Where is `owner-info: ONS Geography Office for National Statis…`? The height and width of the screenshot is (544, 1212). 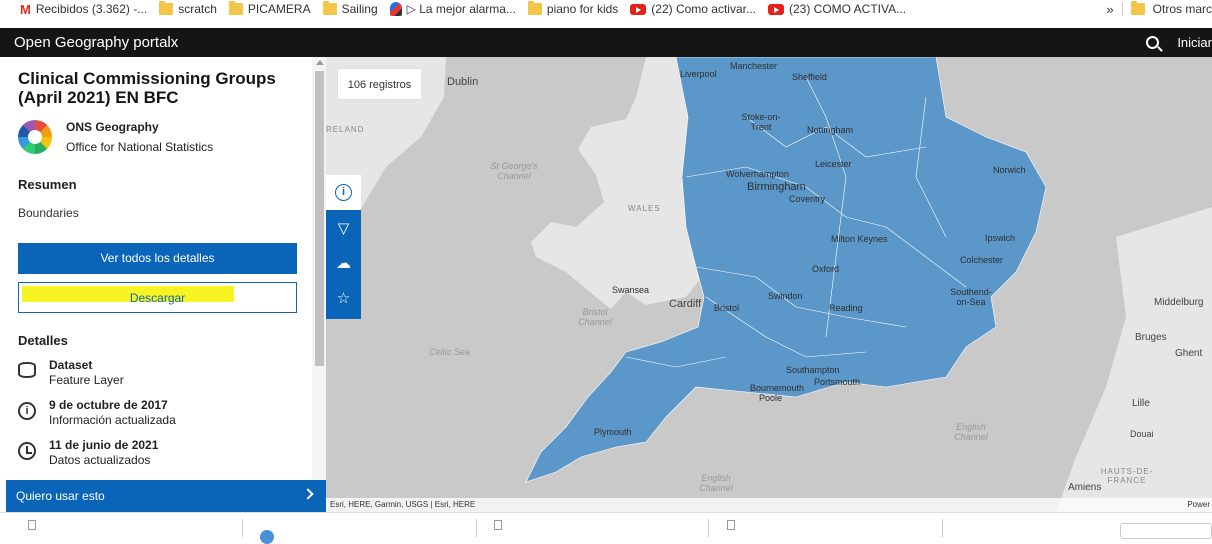
owner-info: ONS Geography Office for National Statis… is located at coordinates (162, 137).